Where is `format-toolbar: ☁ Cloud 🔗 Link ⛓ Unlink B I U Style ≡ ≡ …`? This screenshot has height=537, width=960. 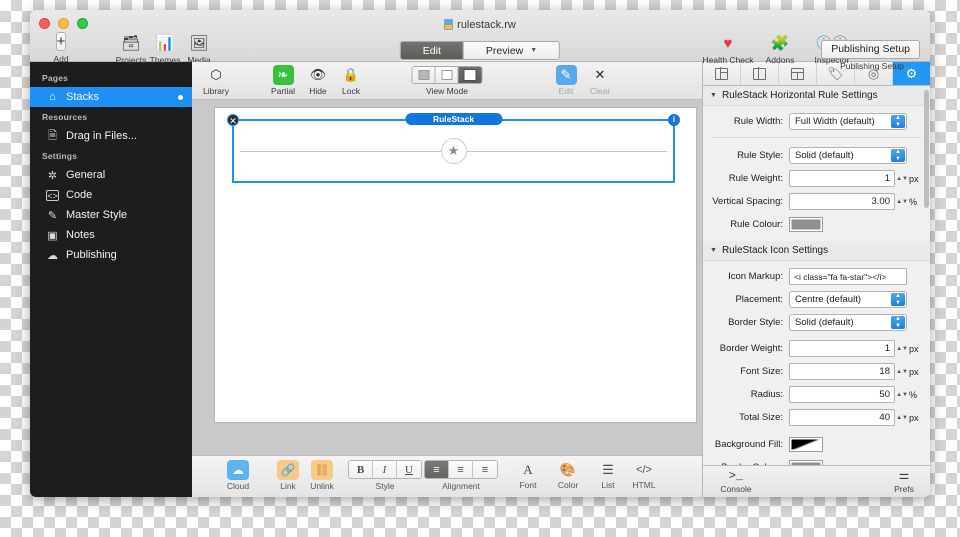
format-toolbar: ☁ Cloud 🔗 Link ⛓ Unlink B I U Style ≡ ≡ … is located at coordinates (447, 476).